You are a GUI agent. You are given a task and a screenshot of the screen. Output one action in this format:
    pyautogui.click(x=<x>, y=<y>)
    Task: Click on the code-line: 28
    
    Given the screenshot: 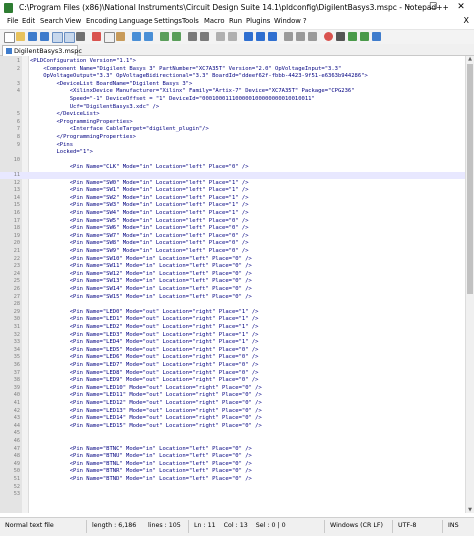 What is the action you would take?
    pyautogui.click(x=237, y=304)
    